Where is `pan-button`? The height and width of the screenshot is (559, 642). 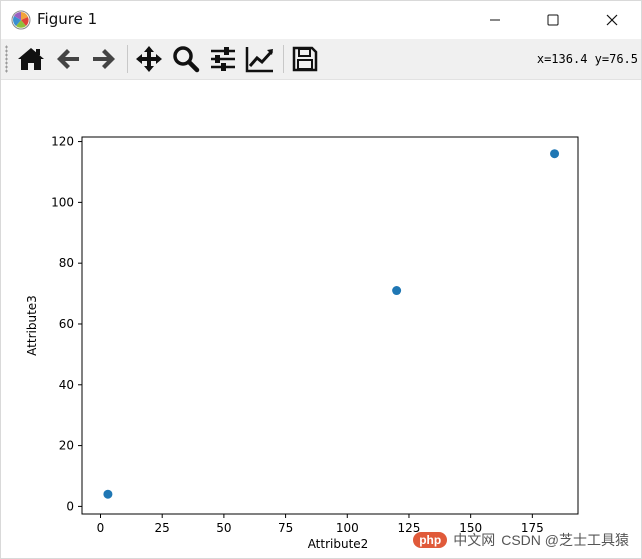
pan-button is located at coordinates (149, 59).